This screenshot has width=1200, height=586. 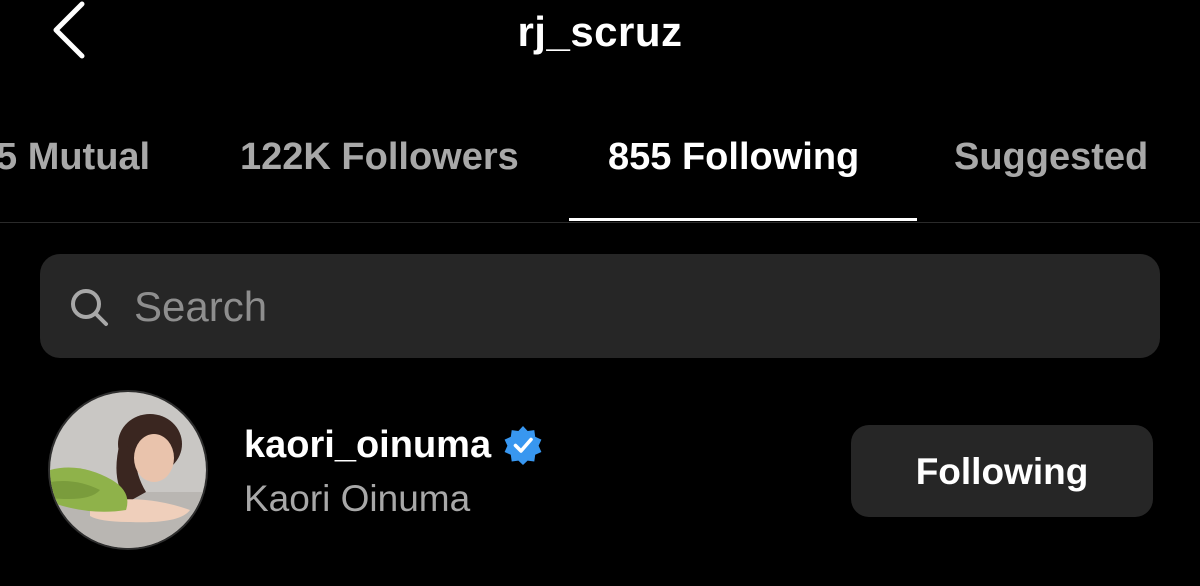 I want to click on verified-badge-icon, so click(x=523, y=445).